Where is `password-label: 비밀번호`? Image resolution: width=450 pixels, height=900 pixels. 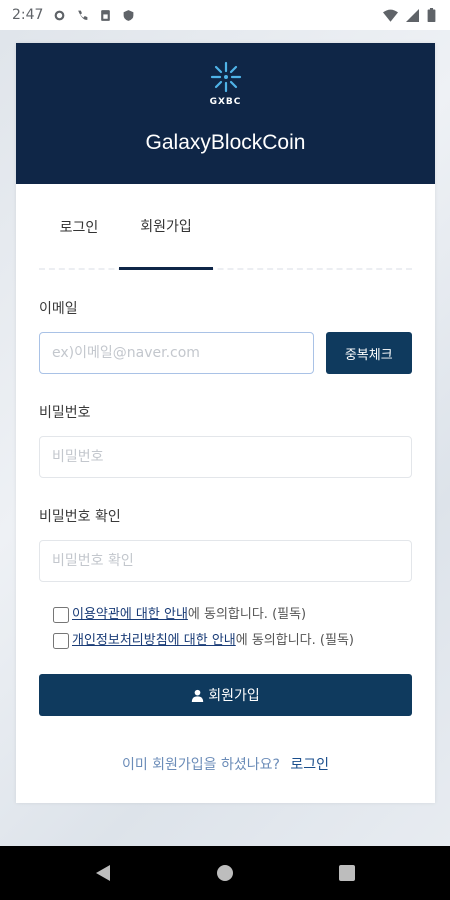 password-label: 비밀번호 is located at coordinates (65, 413).